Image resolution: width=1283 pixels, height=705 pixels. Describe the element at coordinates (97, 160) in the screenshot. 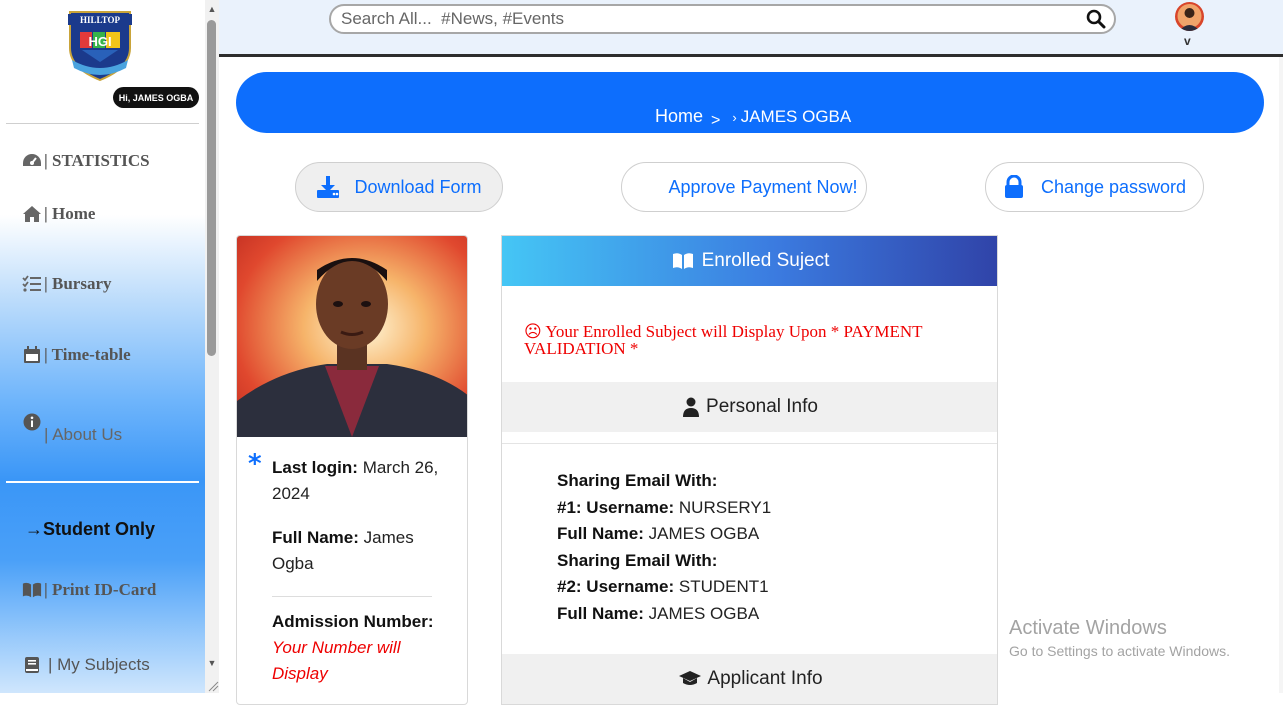

I see `sidebar-item-label: | STATISTICS` at that location.